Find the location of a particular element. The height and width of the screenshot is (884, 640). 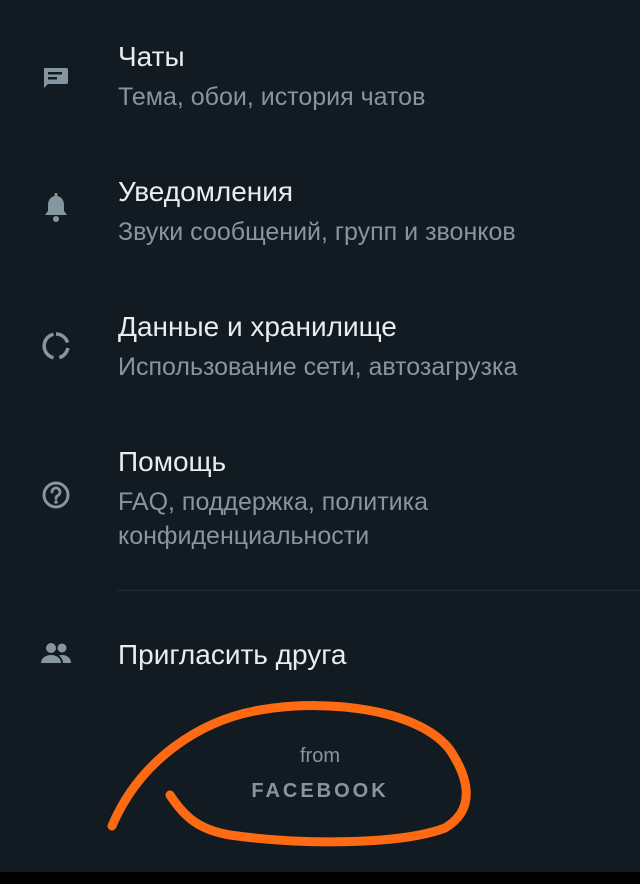

footer-brand: FACEBOOK is located at coordinates (320, 791).